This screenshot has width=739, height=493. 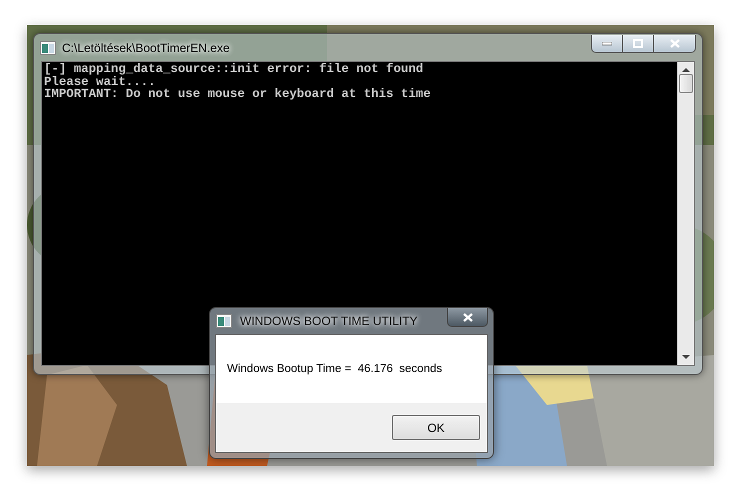 I want to click on dialog-title: WINDOWS BOOT TIME UTILITY, so click(x=329, y=321).